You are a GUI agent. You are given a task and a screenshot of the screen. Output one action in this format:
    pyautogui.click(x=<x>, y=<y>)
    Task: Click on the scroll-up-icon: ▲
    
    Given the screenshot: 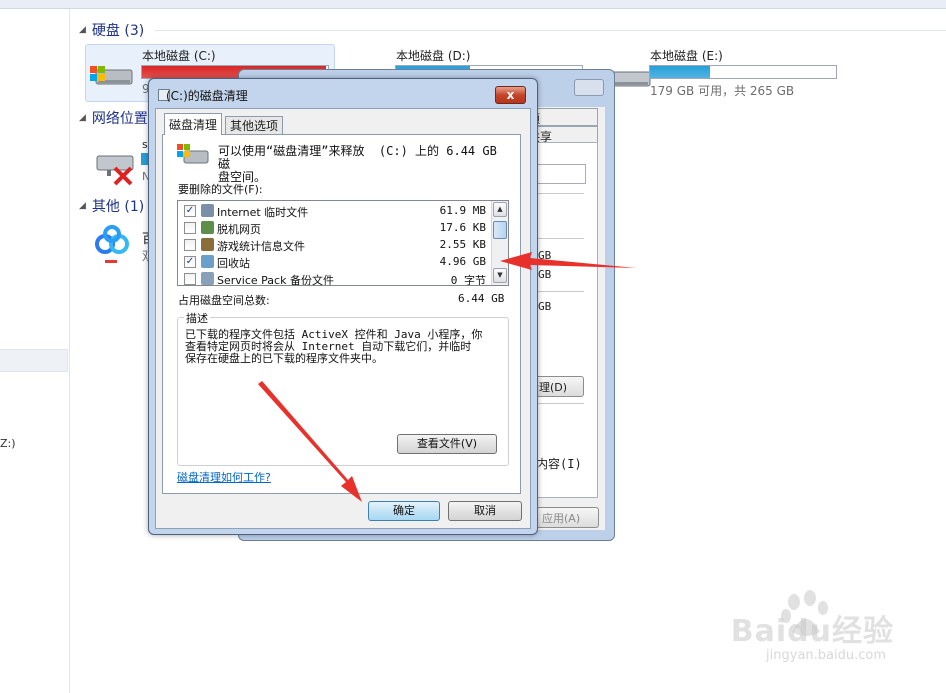 What is the action you would take?
    pyautogui.click(x=500, y=209)
    